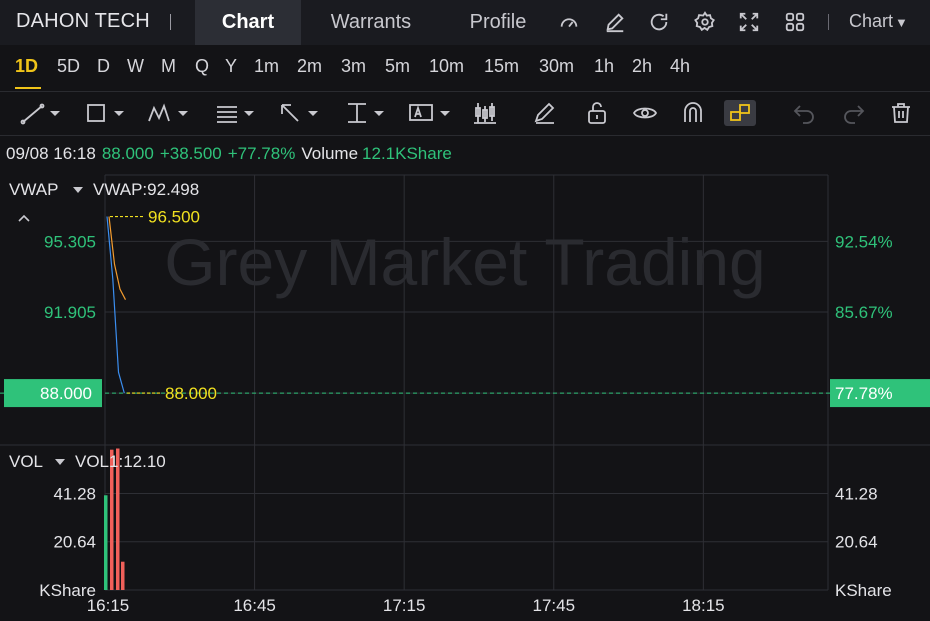 This screenshot has height=621, width=930. What do you see at coordinates (174, 217) in the screenshot?
I see `annotation-label: 96.500` at bounding box center [174, 217].